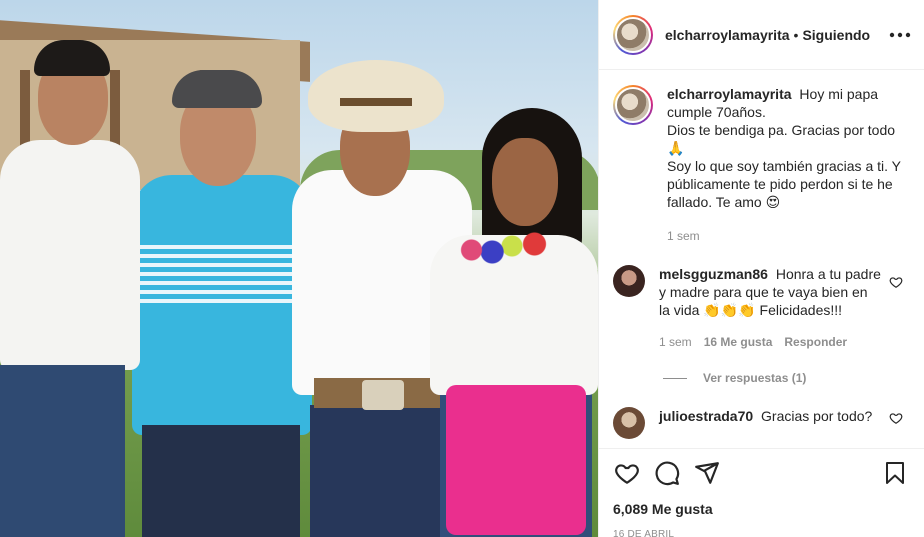  I want to click on post-date: 16 DE ABRIL, so click(761, 533).